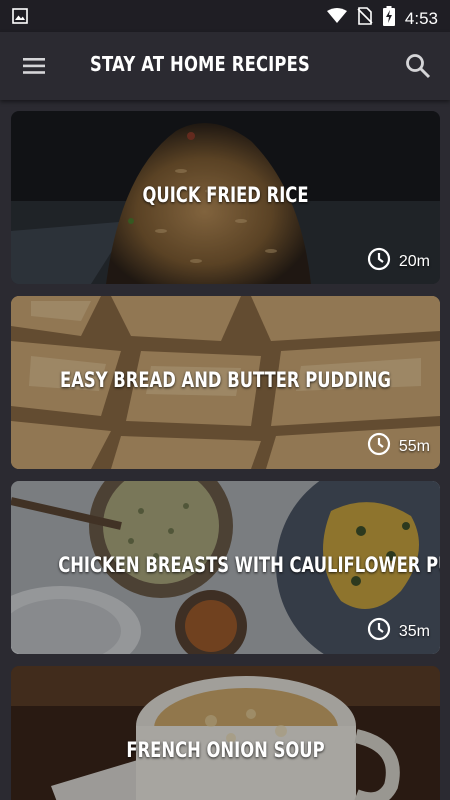 This screenshot has width=450, height=800. What do you see at coordinates (414, 631) in the screenshot?
I see `recipe-time: 35m` at bounding box center [414, 631].